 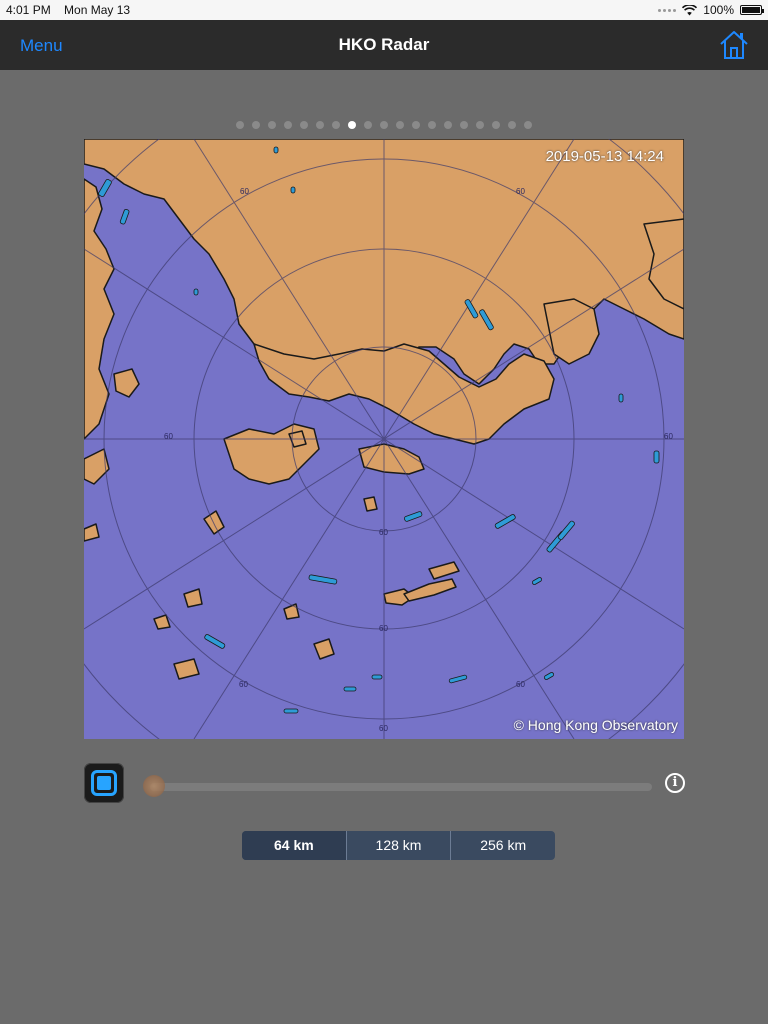 I want to click on range-64km-button: 64 km, so click(x=294, y=845).